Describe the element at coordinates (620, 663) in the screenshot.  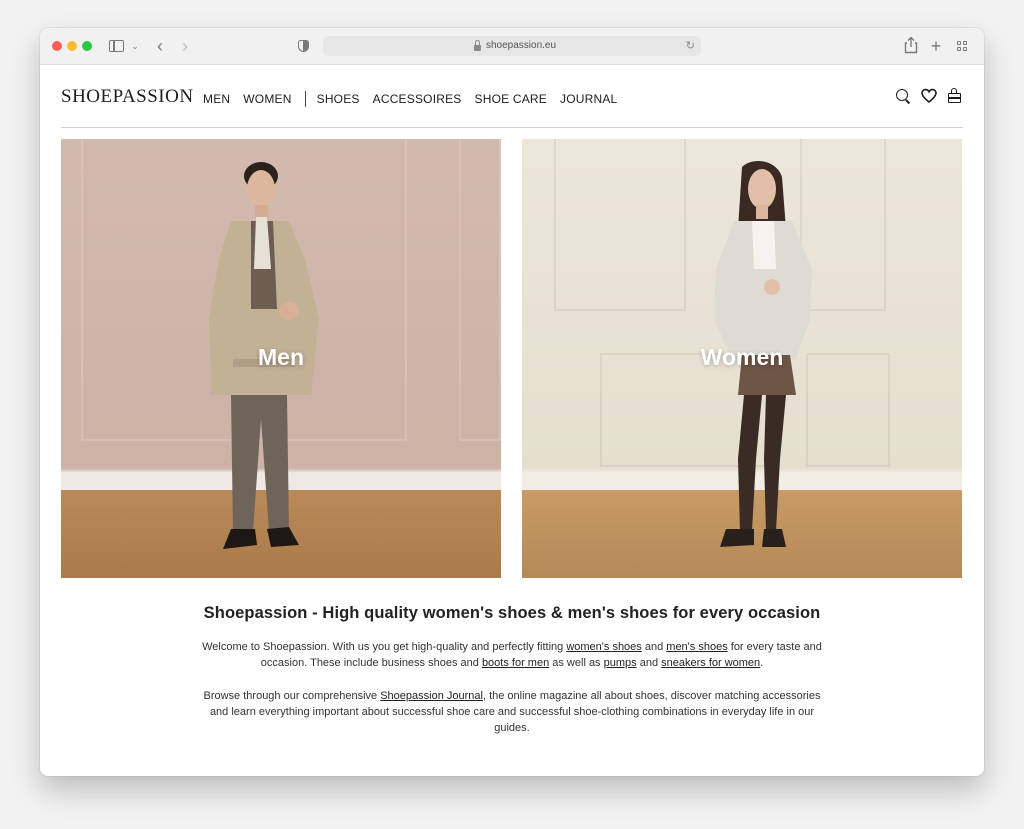
I see `pumps-link: pumps` at that location.